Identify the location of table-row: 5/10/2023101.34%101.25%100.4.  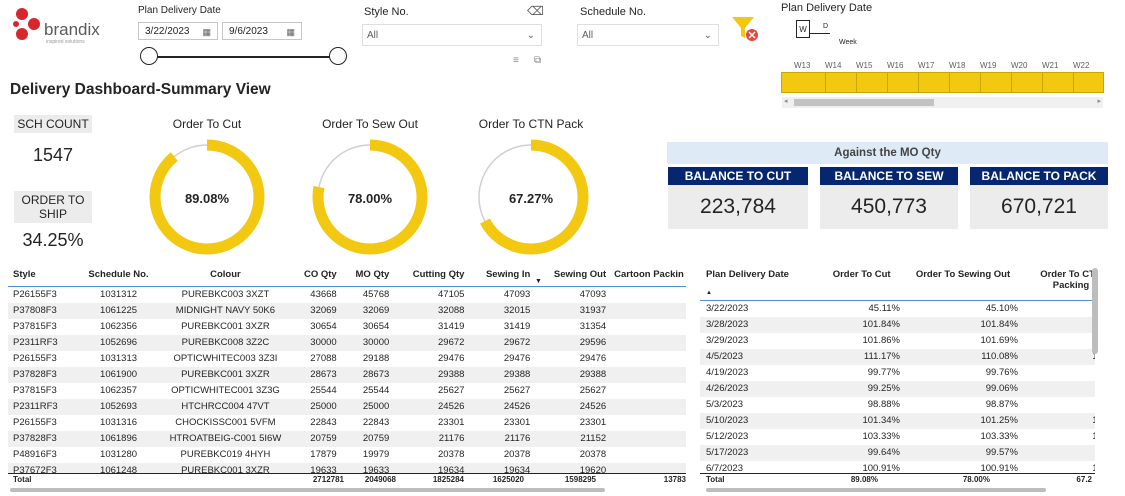
(897, 420).